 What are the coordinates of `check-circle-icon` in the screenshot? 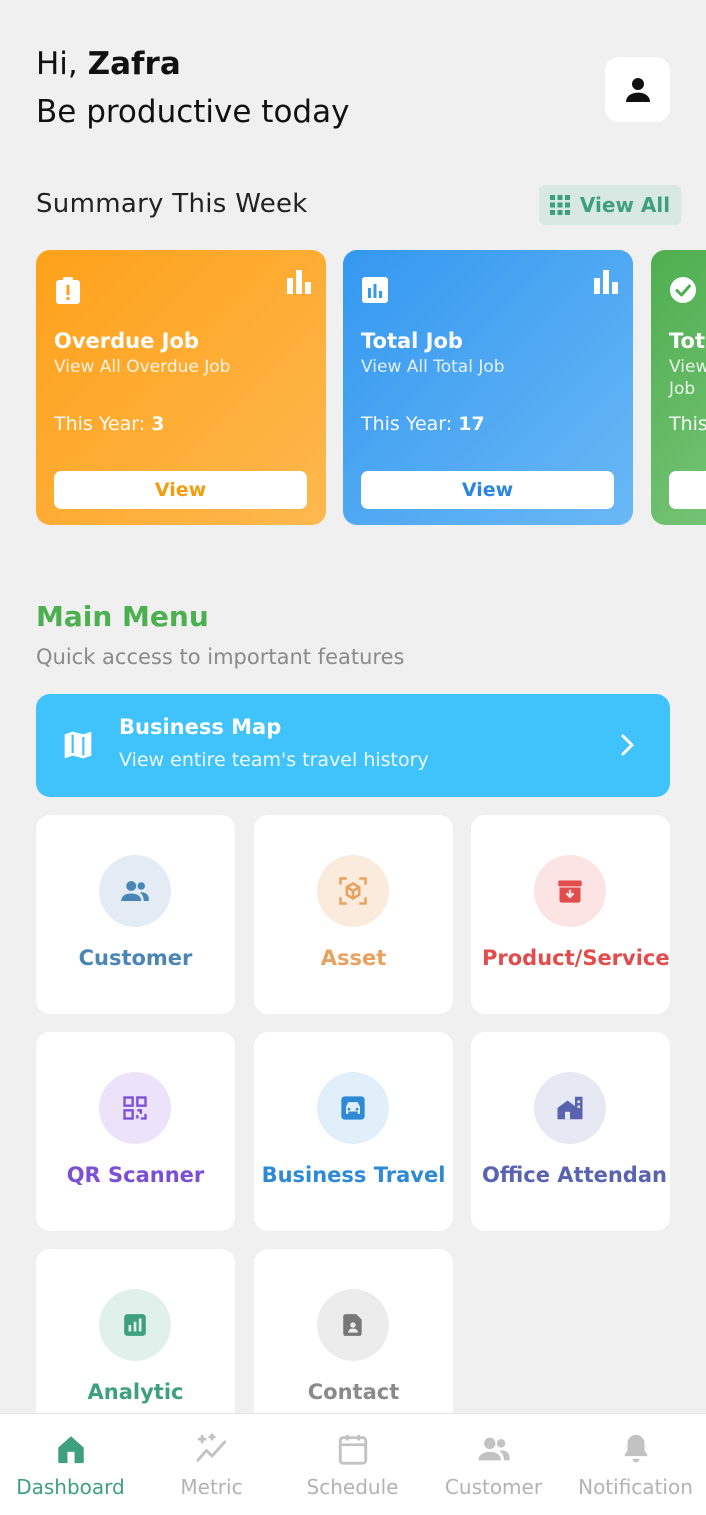 It's located at (683, 290).